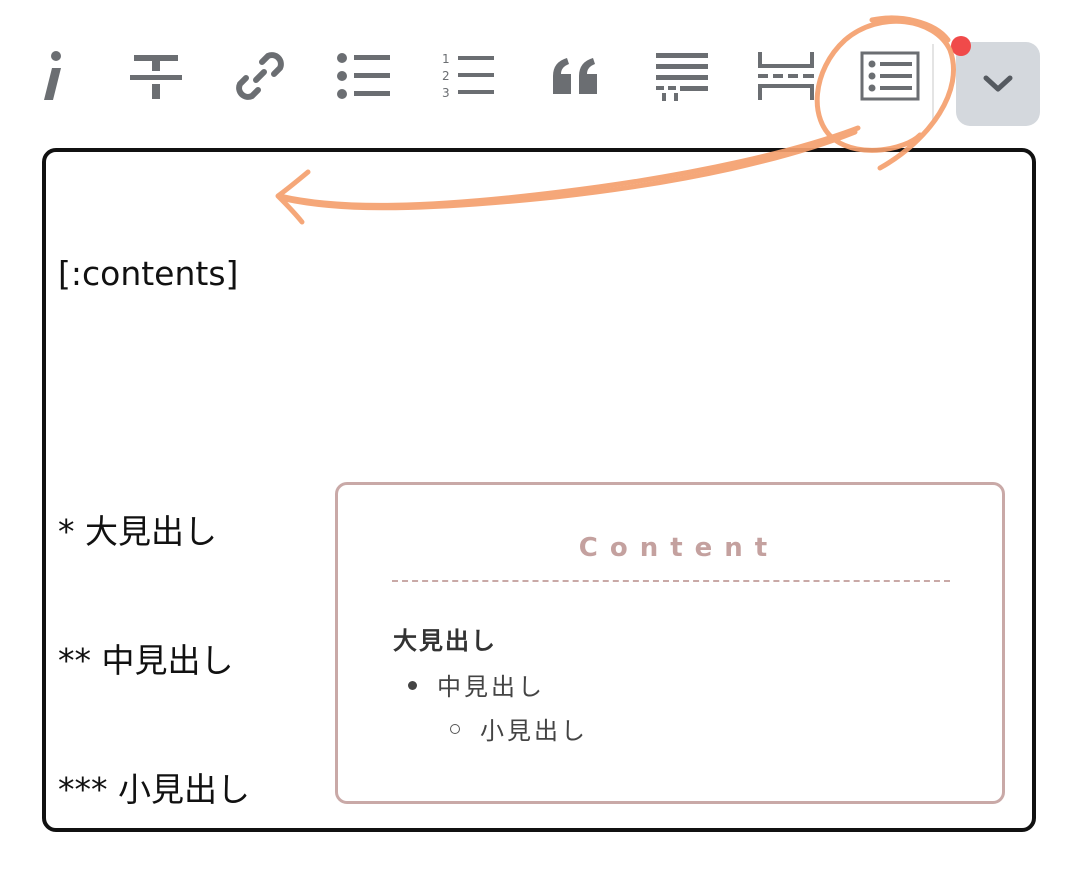 Image resolution: width=1080 pixels, height=870 pixels. I want to click on strikethrough-button, so click(156, 76).